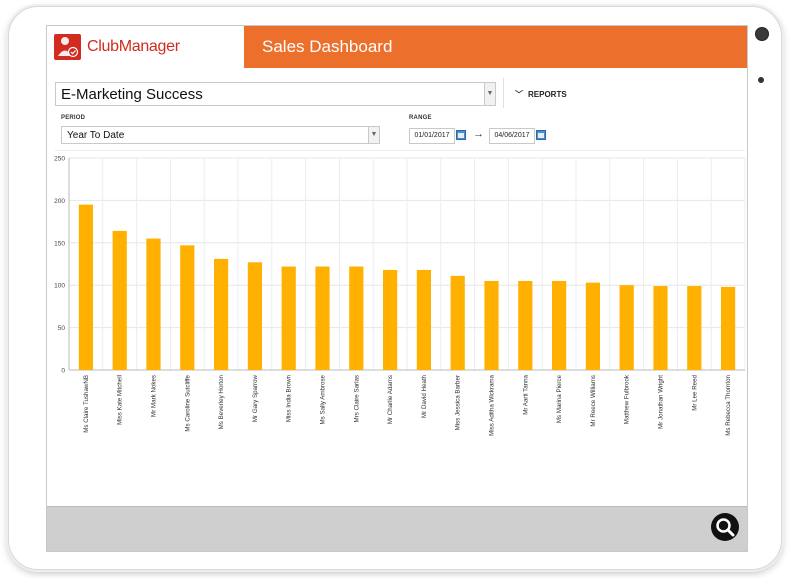 The image size is (794, 578). I want to click on brand-name: ClubManager, so click(133, 46).